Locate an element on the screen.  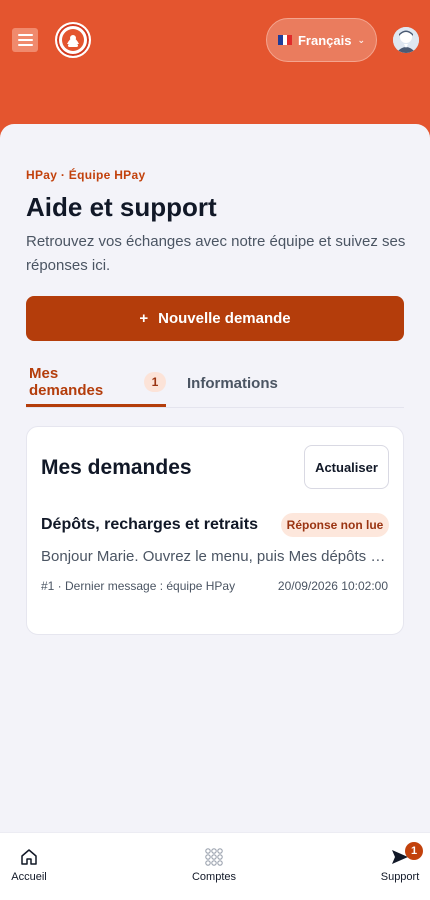
tab-bar: Mes demandes 1 Informations is located at coordinates (215, 384).